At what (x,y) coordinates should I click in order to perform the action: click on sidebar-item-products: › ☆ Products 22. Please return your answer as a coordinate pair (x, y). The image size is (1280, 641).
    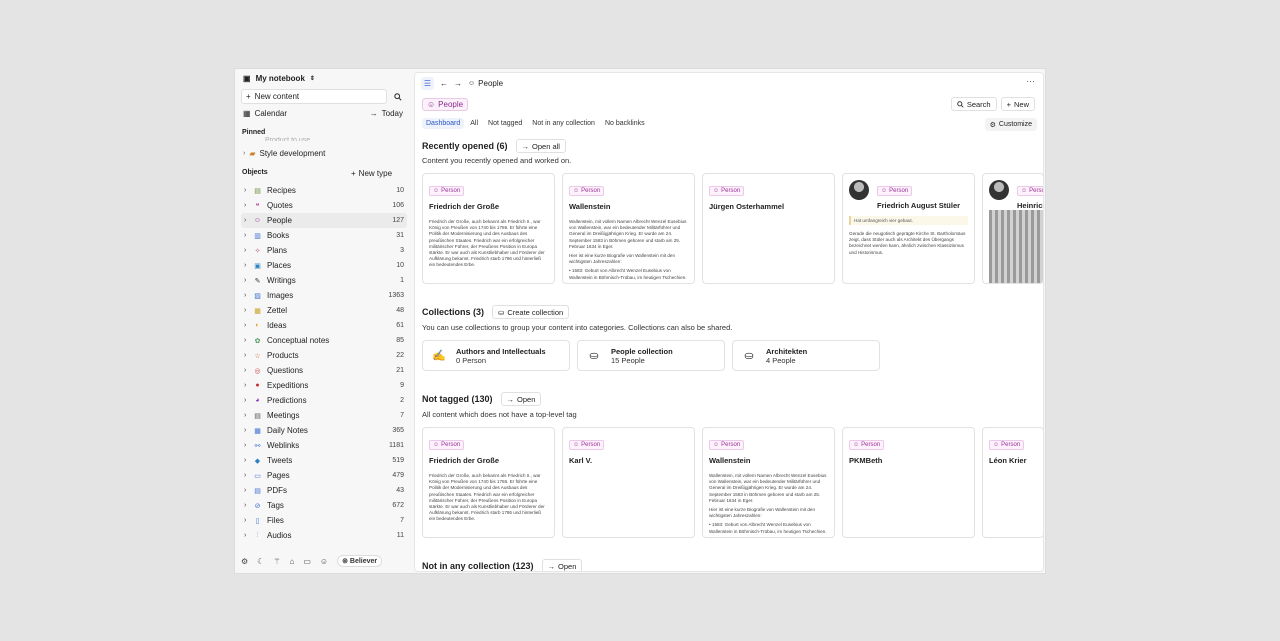
    Looking at the image, I should click on (324, 355).